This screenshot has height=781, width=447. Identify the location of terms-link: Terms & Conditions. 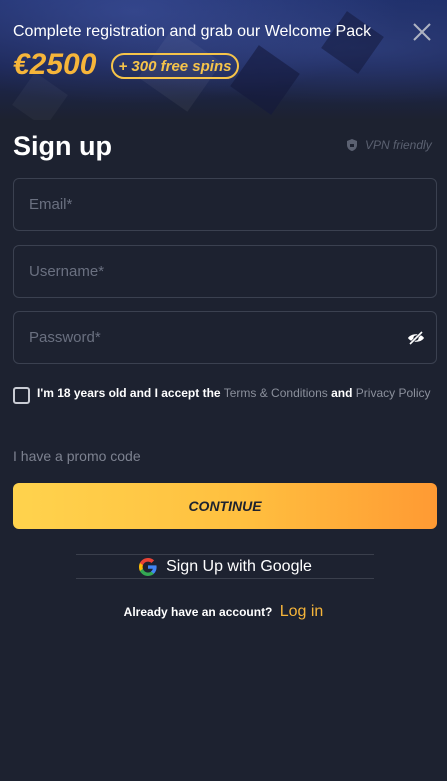
(276, 393).